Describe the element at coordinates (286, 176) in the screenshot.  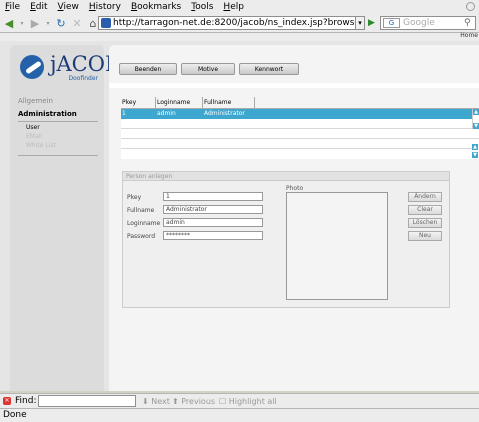
I see `form-title: Person anlegen` at that location.